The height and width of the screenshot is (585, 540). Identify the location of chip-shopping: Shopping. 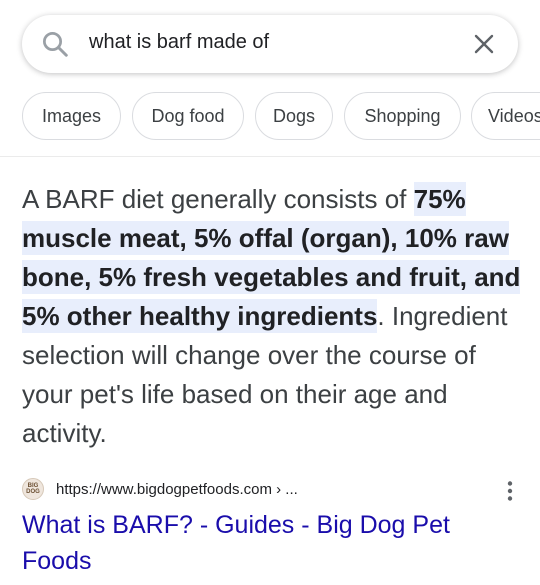
(402, 116).